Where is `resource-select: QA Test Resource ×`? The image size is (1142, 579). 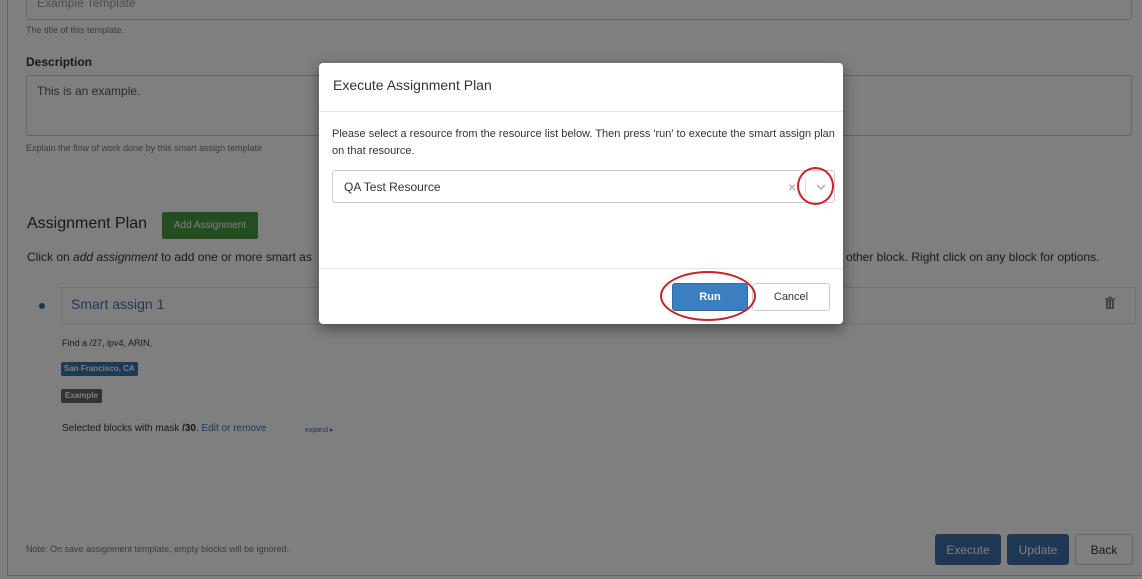 resource-select: QA Test Resource × is located at coordinates (583, 186).